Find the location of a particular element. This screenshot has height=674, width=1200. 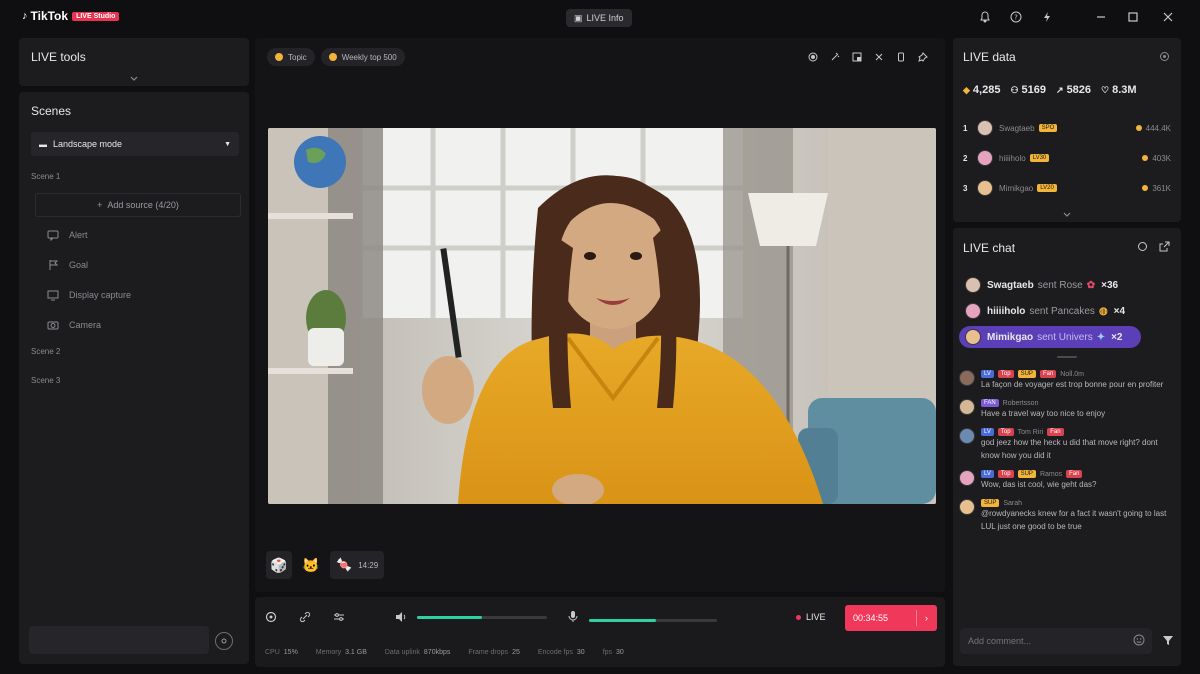

gifter-row: 2 hiiiiholo LV30 403K is located at coordinates (1067, 158).